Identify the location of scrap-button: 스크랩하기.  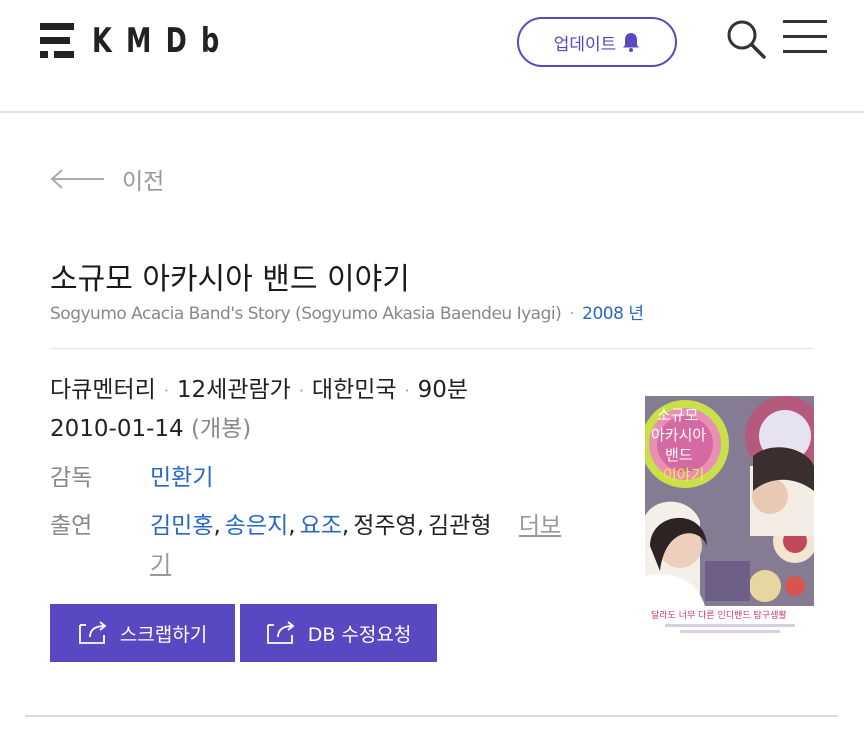
(142, 633).